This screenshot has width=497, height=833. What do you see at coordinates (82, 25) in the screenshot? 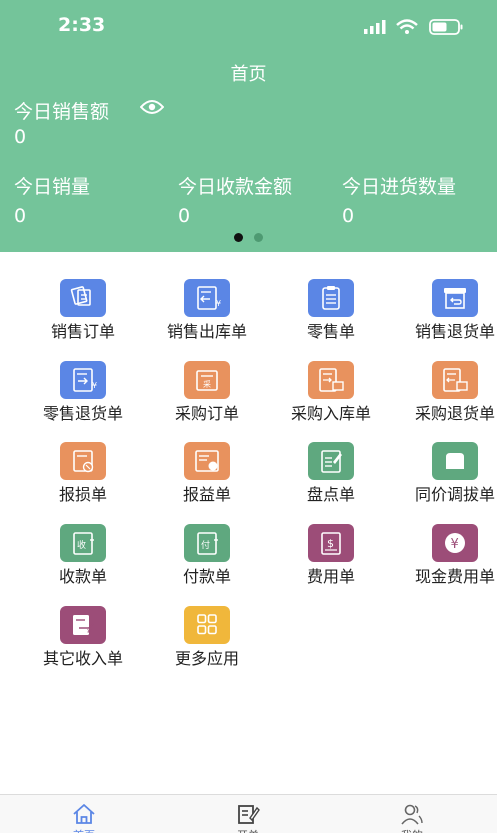
I see `status-time: 2:33` at bounding box center [82, 25].